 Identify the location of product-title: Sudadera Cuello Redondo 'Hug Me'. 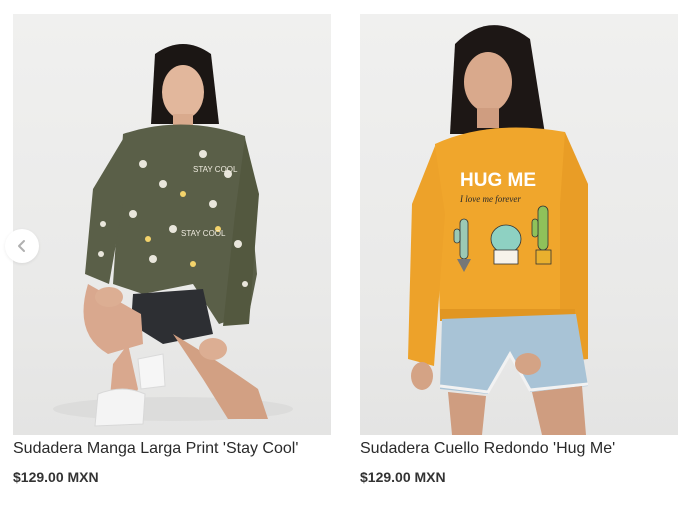
(519, 449).